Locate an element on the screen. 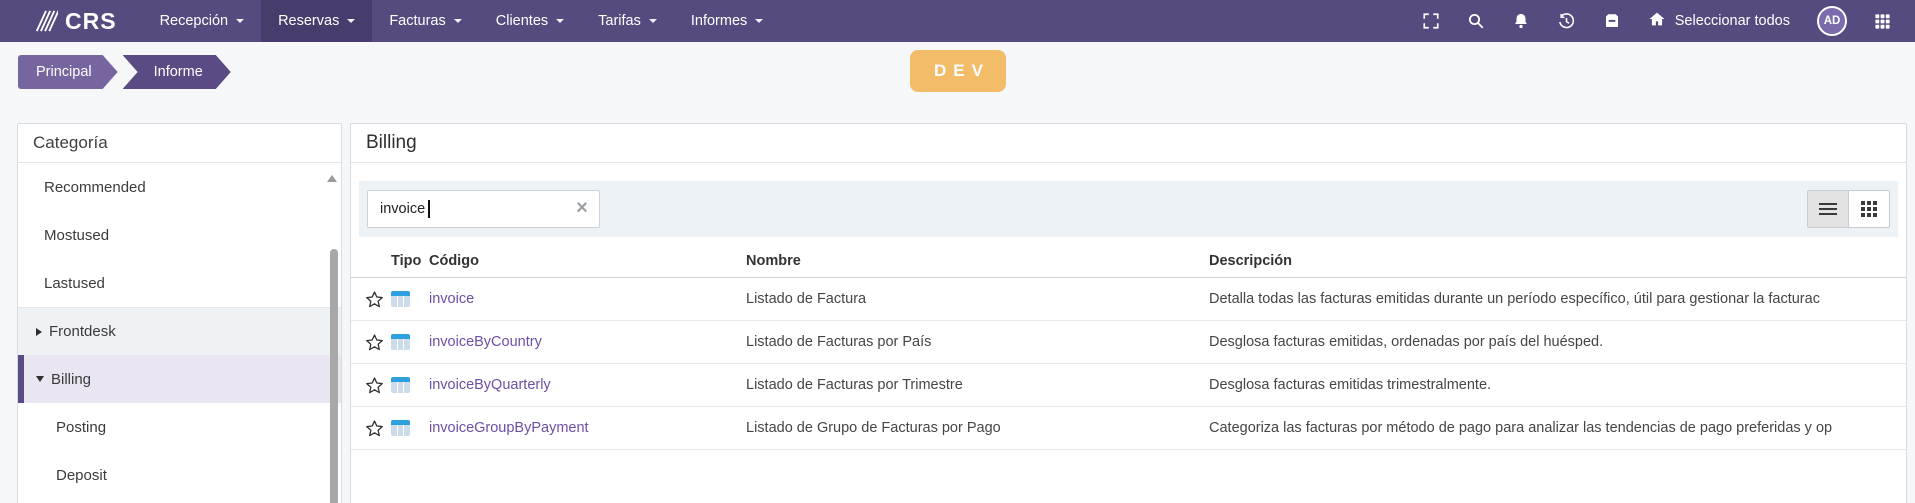  app-logo: CRS is located at coordinates (65, 21).